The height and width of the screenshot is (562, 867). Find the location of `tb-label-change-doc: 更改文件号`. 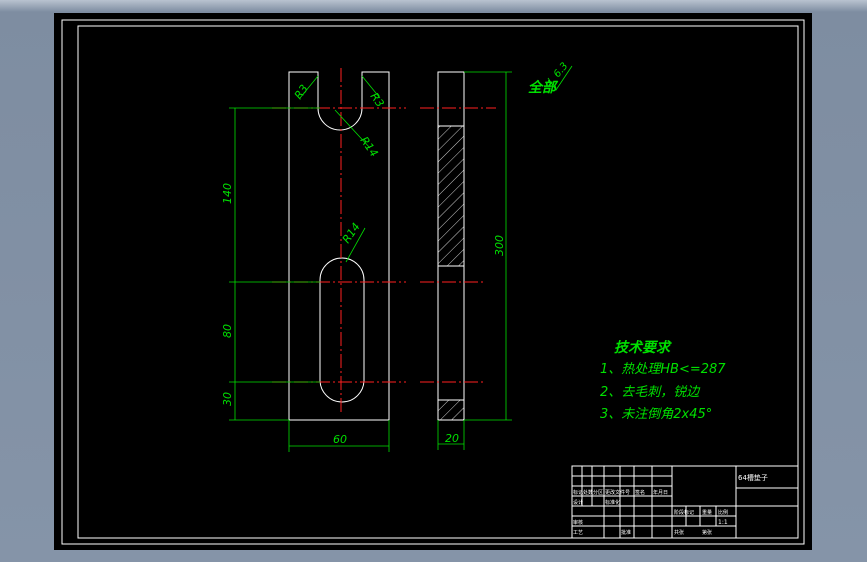

tb-label-change-doc: 更改文件号 is located at coordinates (617, 492).